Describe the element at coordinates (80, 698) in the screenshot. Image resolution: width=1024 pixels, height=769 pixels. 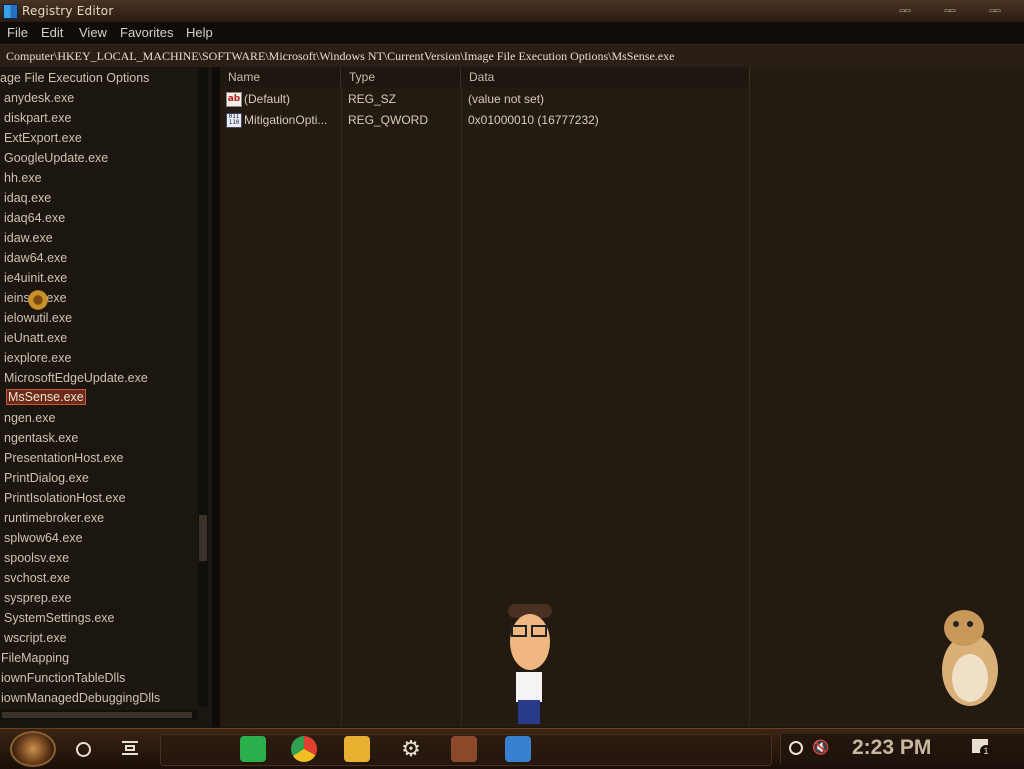
I see `tree-item: iownManagedDebuggingDlls` at that location.